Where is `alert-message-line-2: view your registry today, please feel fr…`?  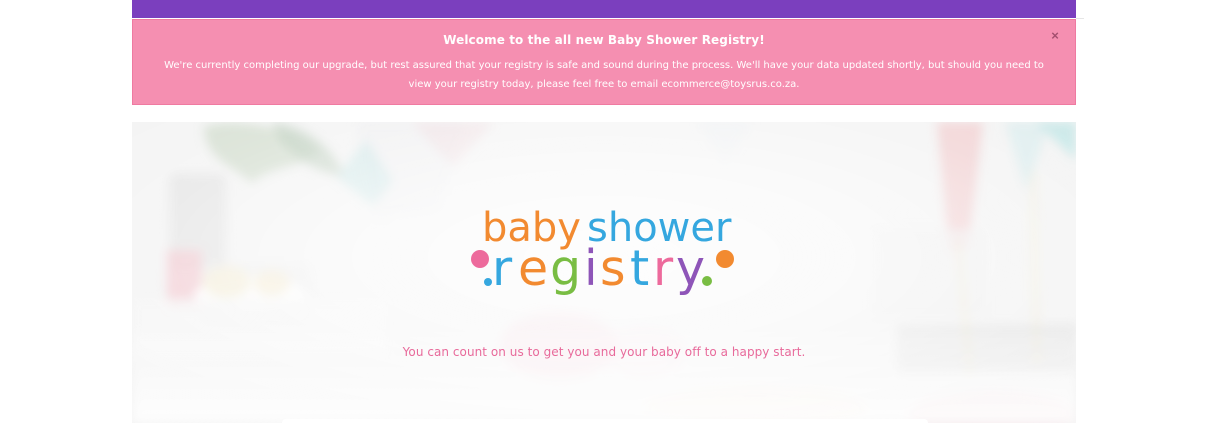
alert-message-line-2: view your registry today, please feel fr… is located at coordinates (604, 84).